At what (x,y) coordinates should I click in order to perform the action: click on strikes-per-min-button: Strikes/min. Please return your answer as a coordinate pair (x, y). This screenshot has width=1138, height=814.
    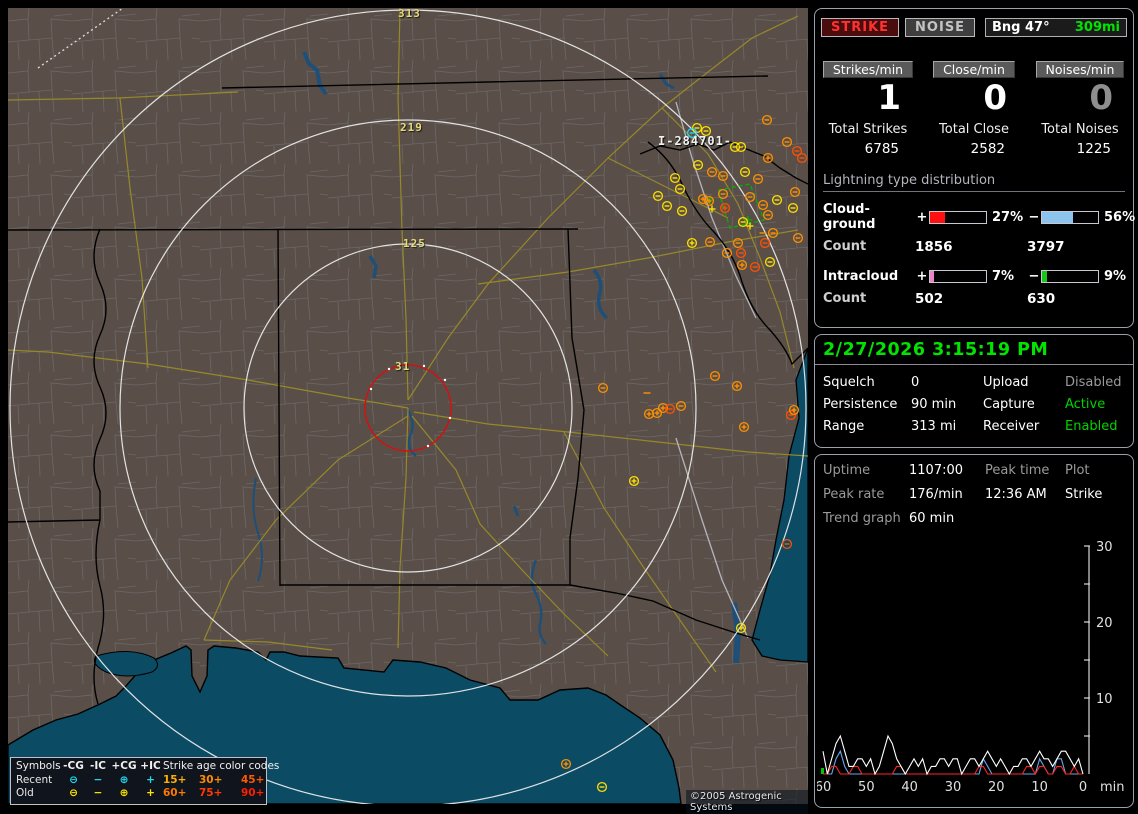
    Looking at the image, I should click on (868, 69).